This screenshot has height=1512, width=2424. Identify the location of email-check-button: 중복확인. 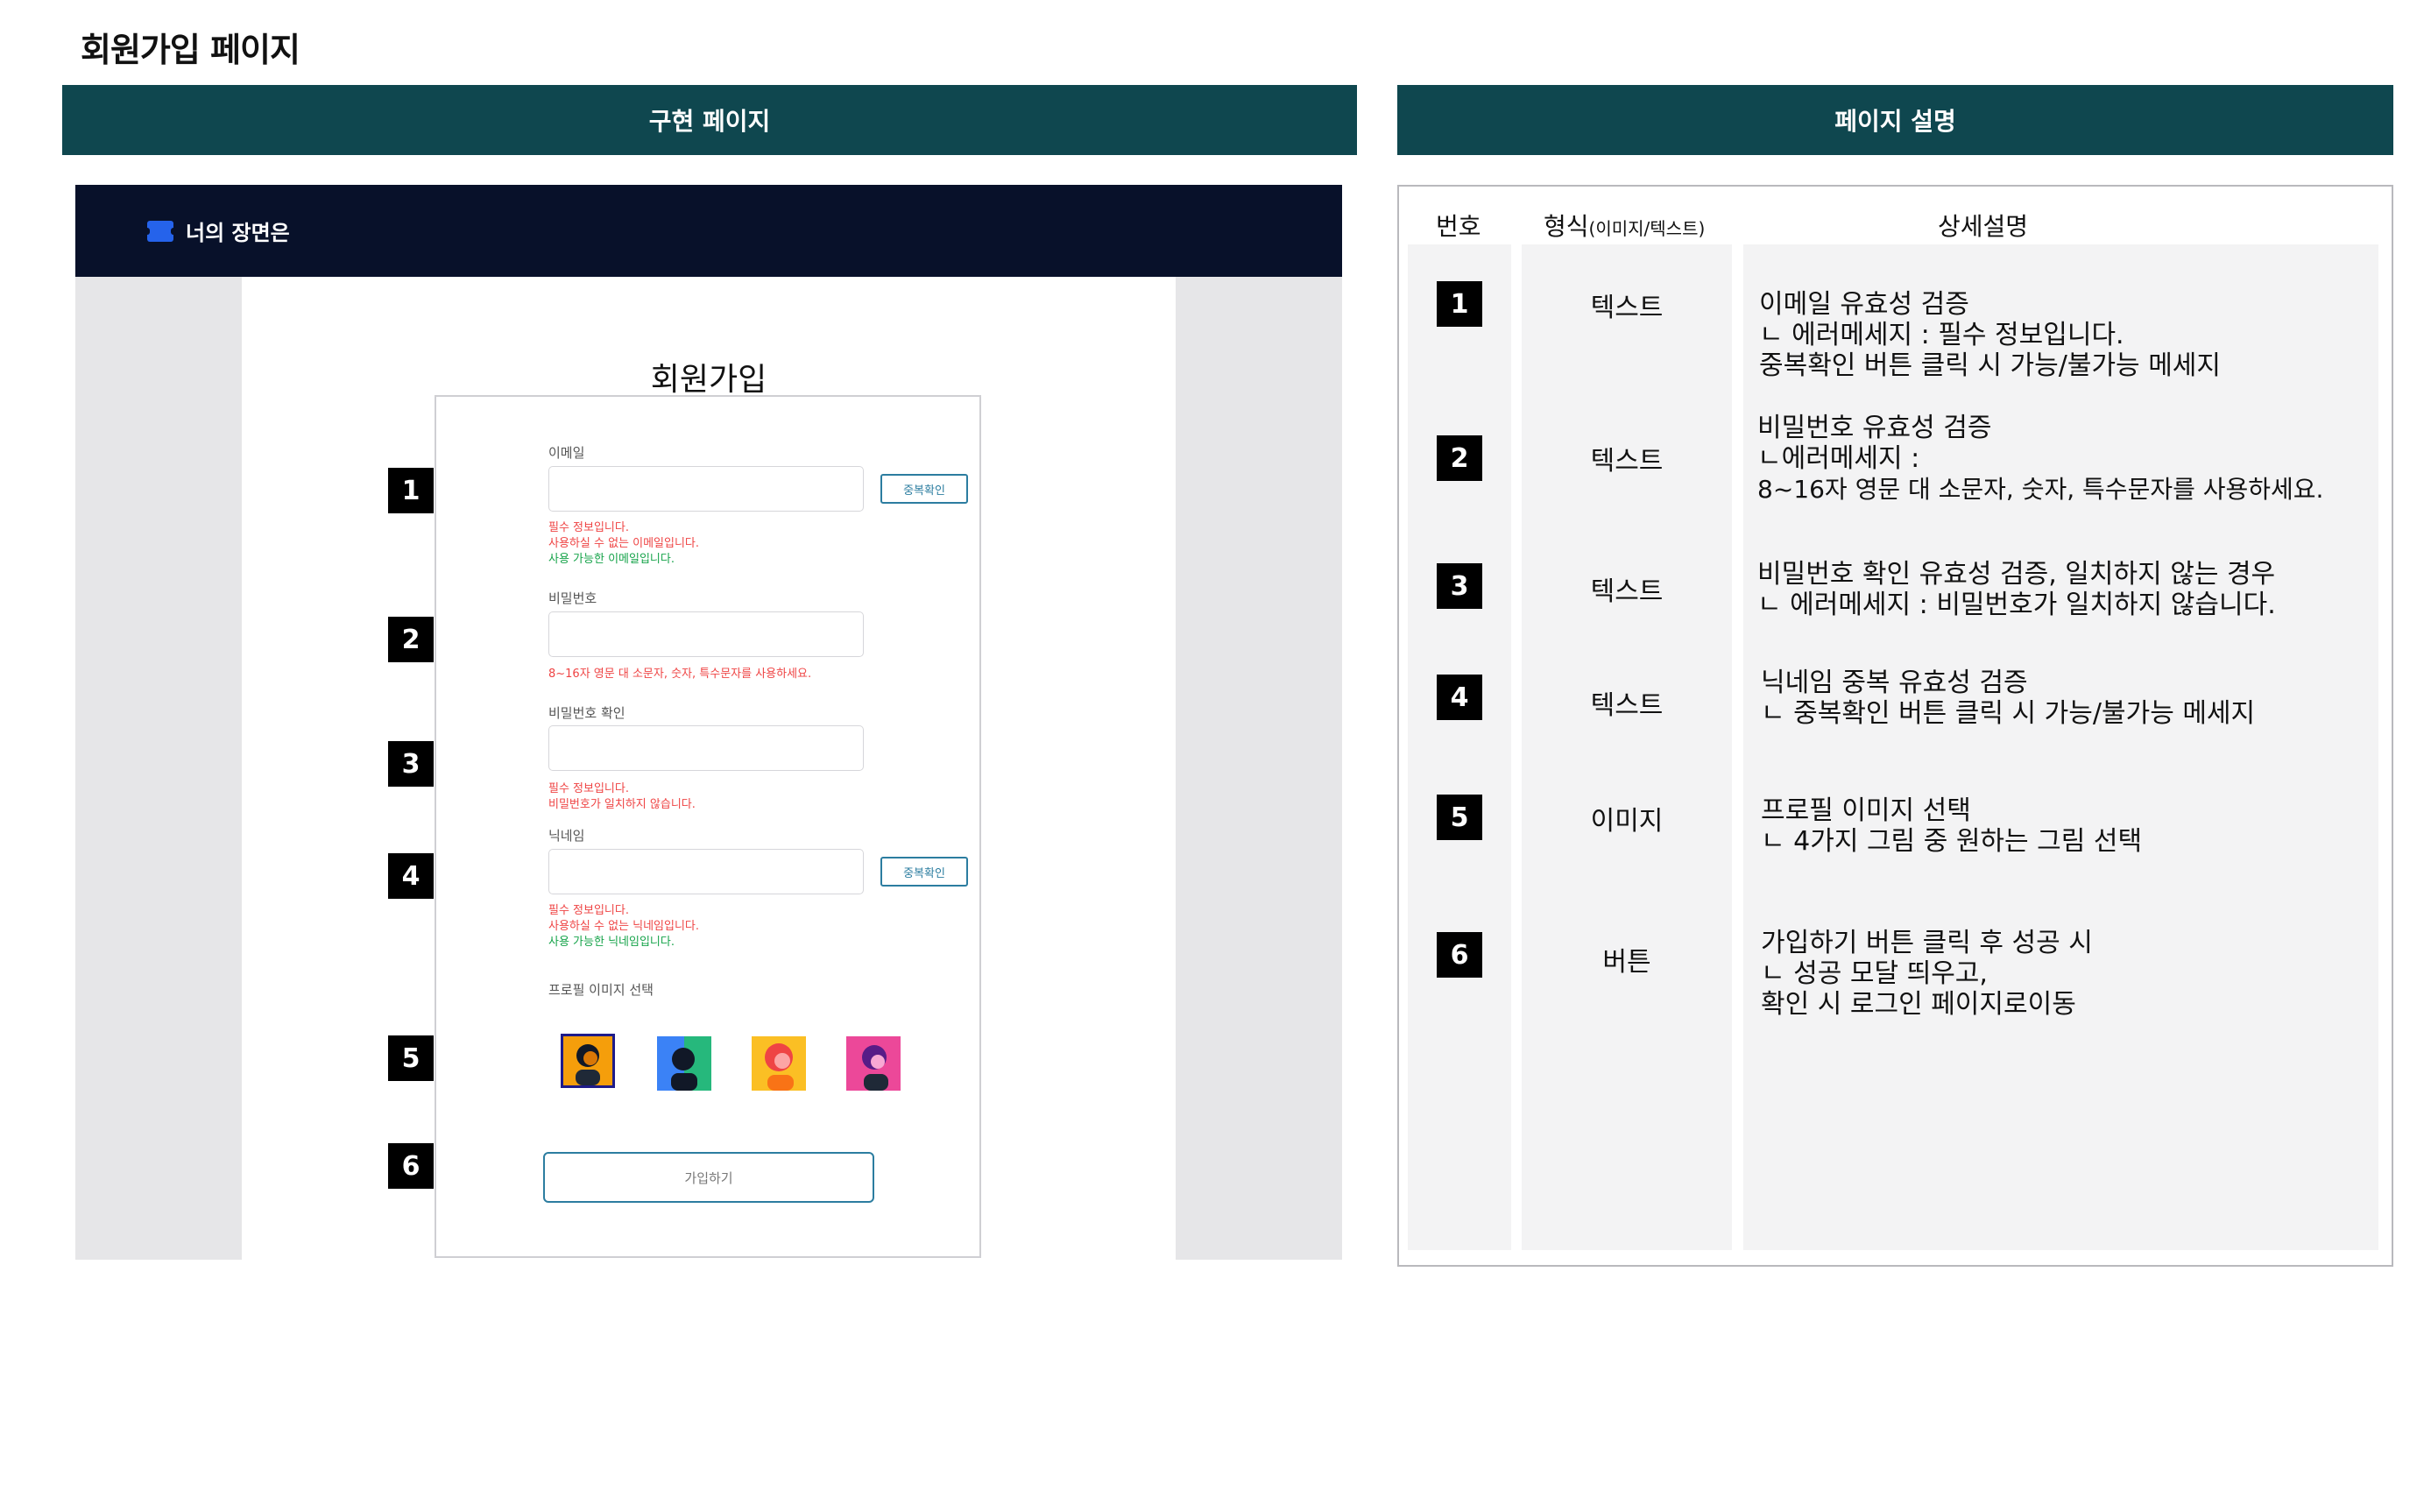
(924, 489).